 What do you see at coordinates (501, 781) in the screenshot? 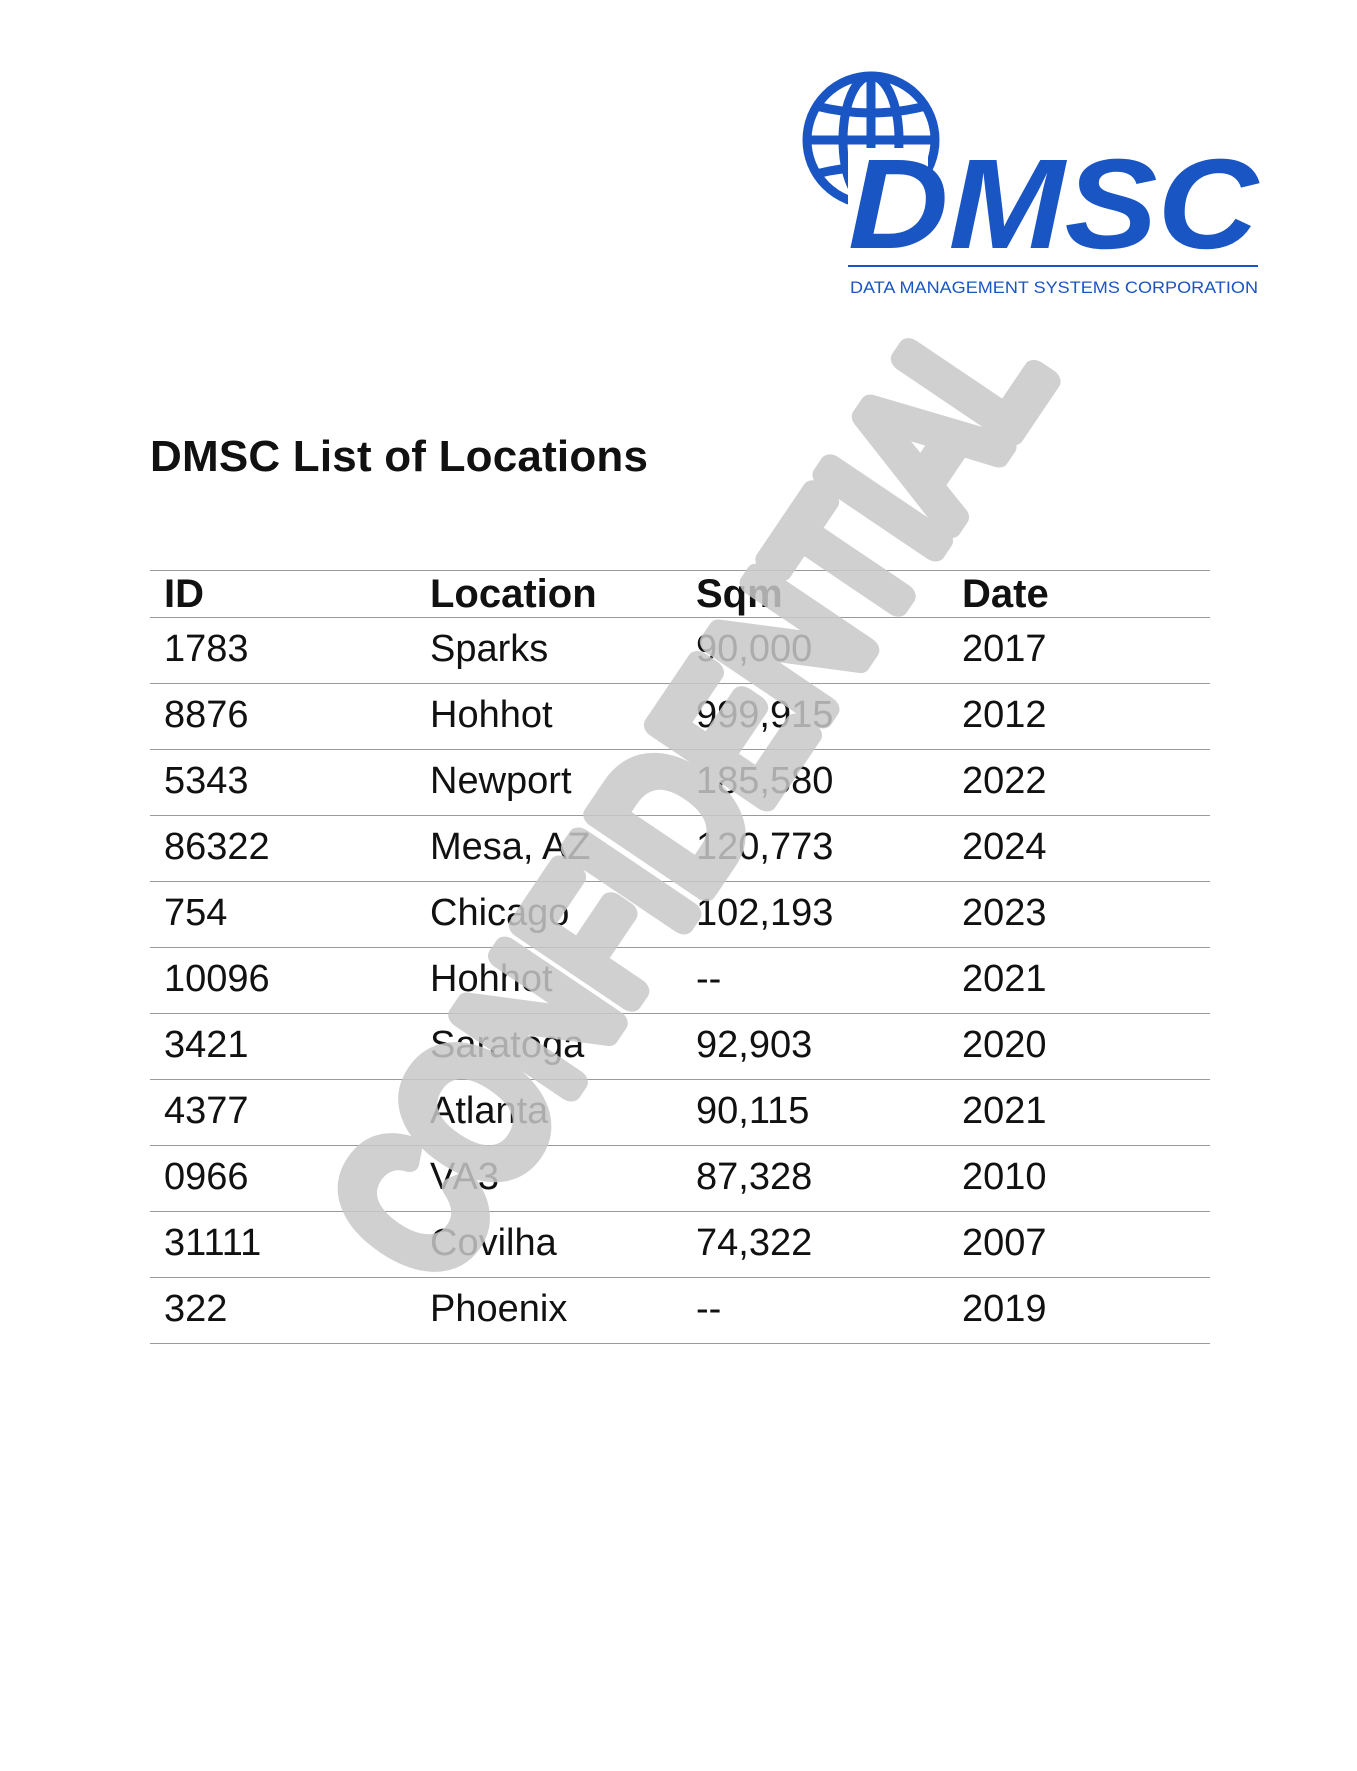
I see `cell-location: Newport` at bounding box center [501, 781].